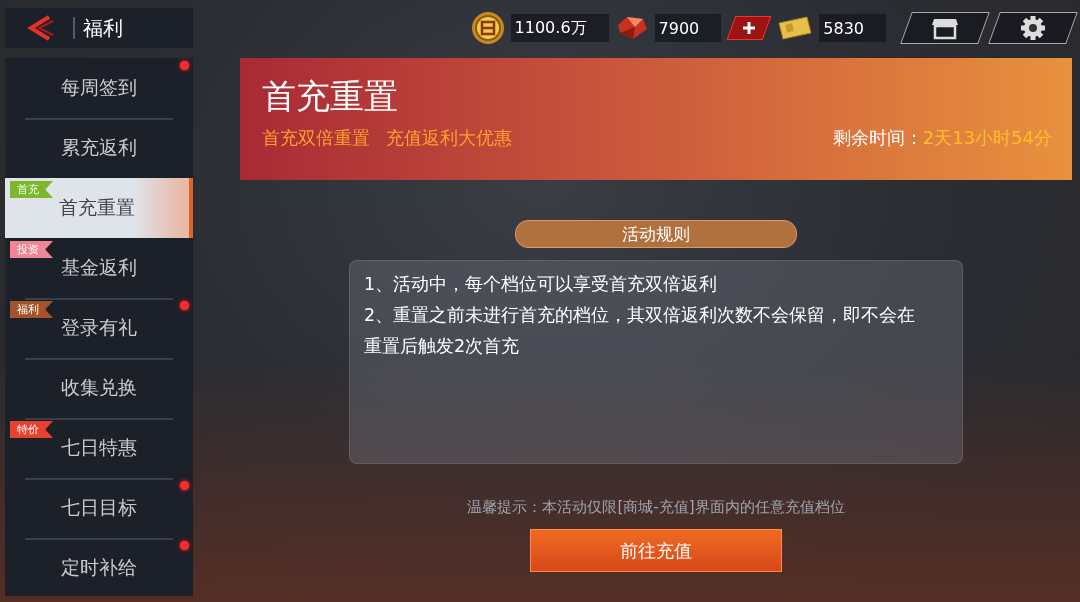 The image size is (1080, 602). I want to click on banner-title: 首充重置, so click(330, 96).